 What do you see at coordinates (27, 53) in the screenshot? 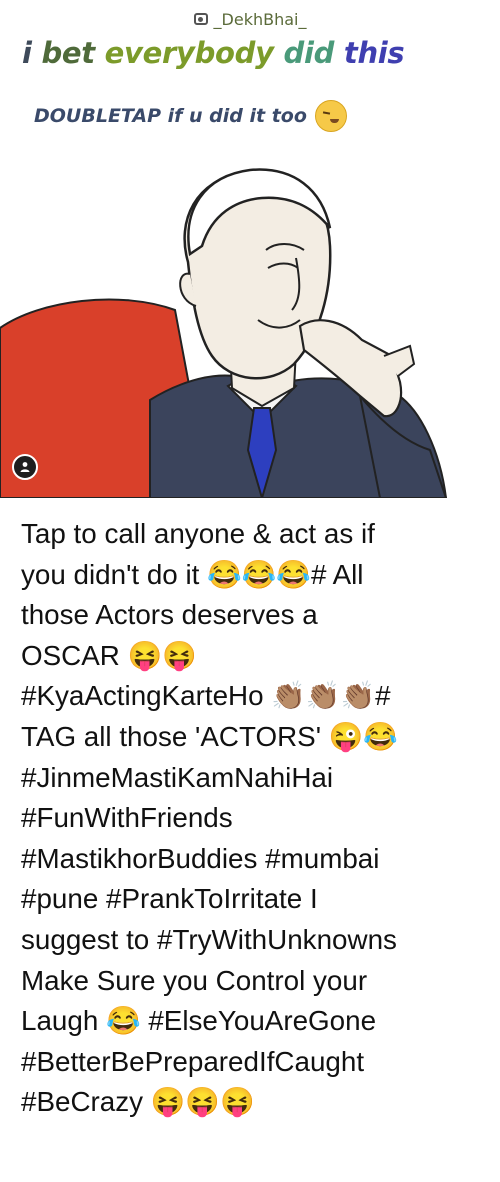
I see `headline-word: i` at bounding box center [27, 53].